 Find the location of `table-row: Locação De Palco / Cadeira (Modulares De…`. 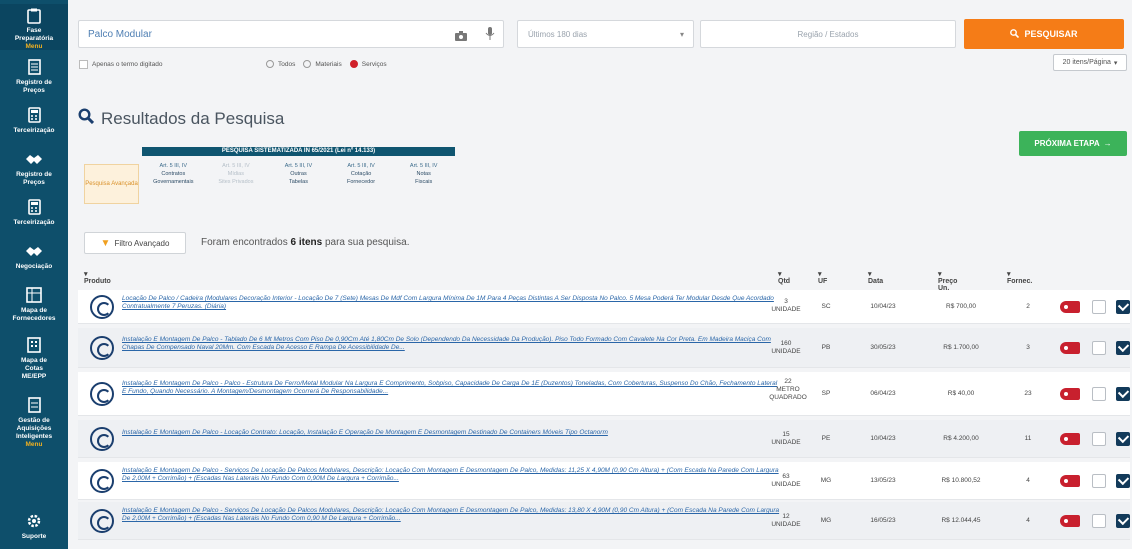

table-row: Locação De Palco / Cadeira (Modulares De… is located at coordinates (604, 307).